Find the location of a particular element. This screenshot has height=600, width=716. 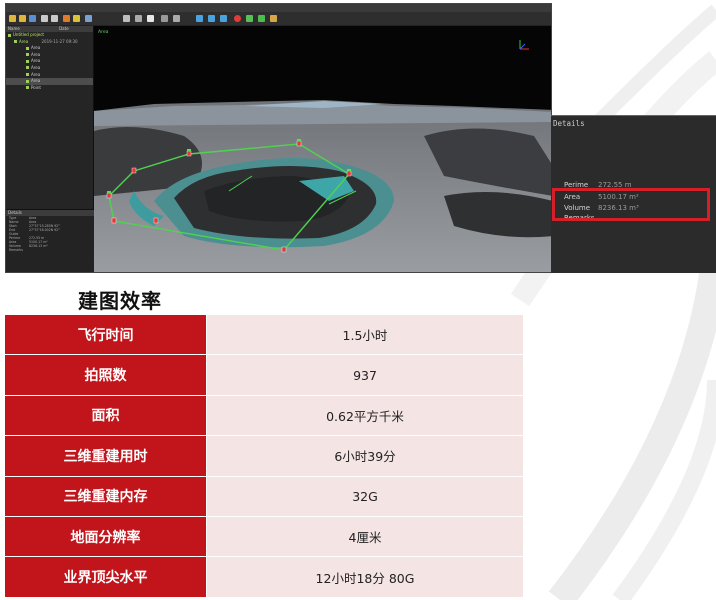

tree-item: Point is located at coordinates (49, 88).